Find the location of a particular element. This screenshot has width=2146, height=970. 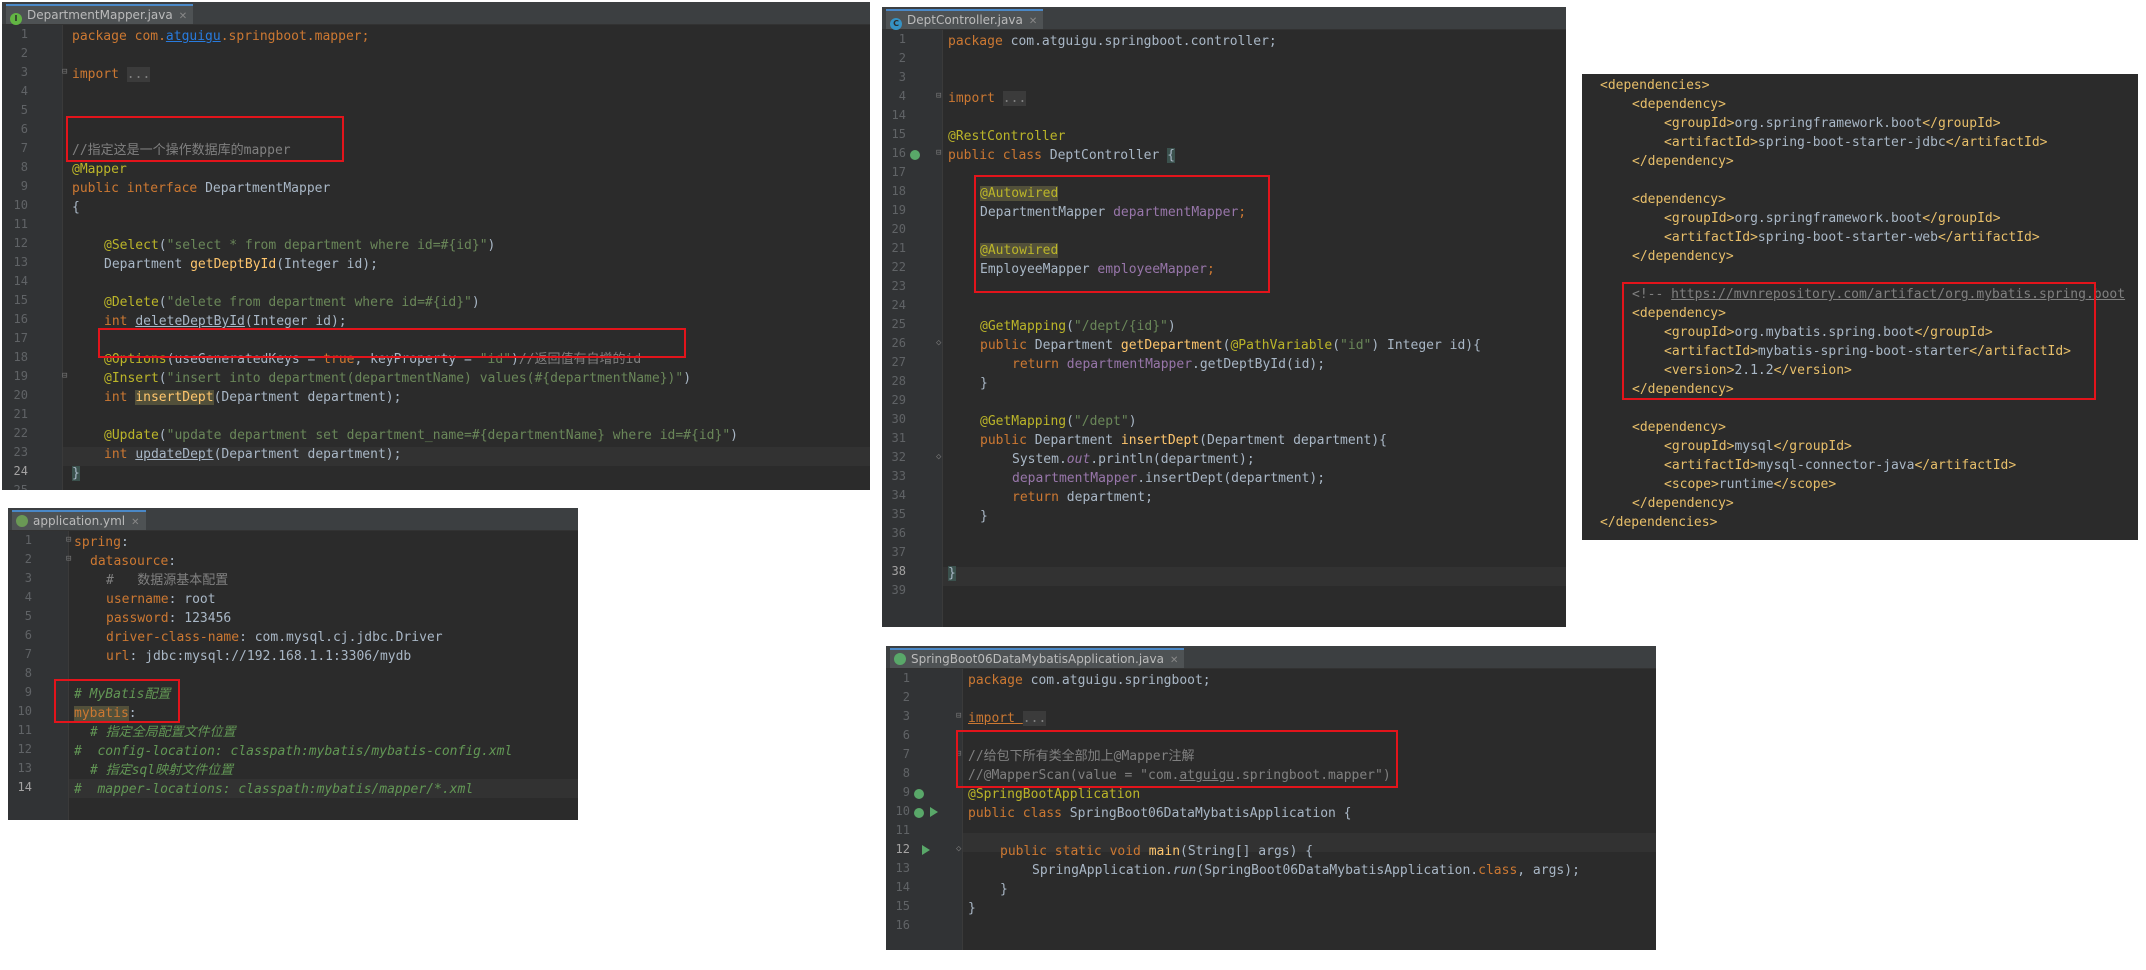

editor-tab-bar: I DepartmentMapper.java ✕ is located at coordinates (436, 13).